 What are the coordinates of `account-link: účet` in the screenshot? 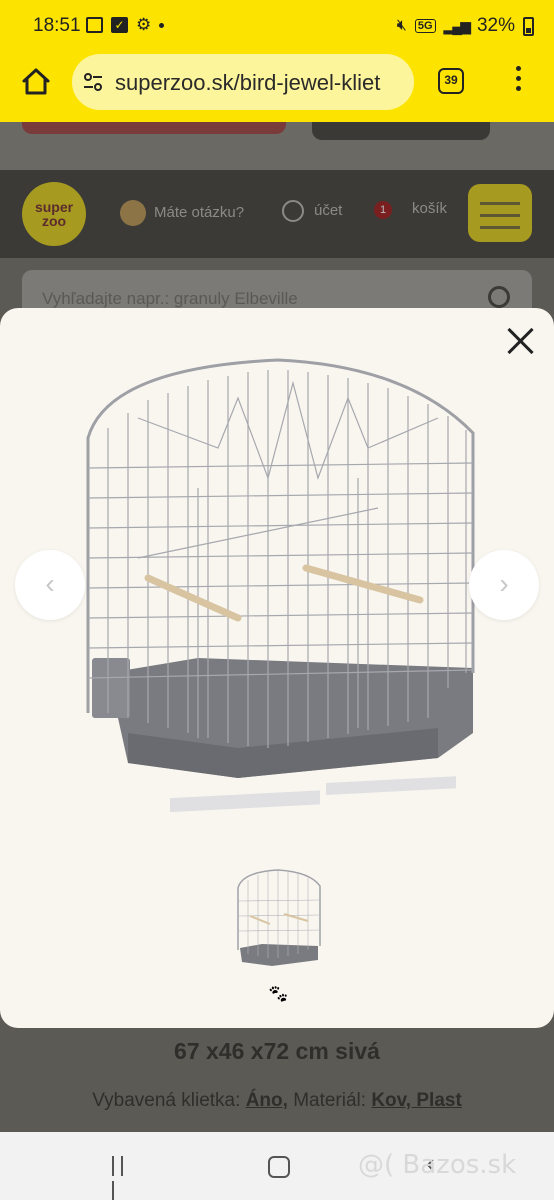 It's located at (312, 211).